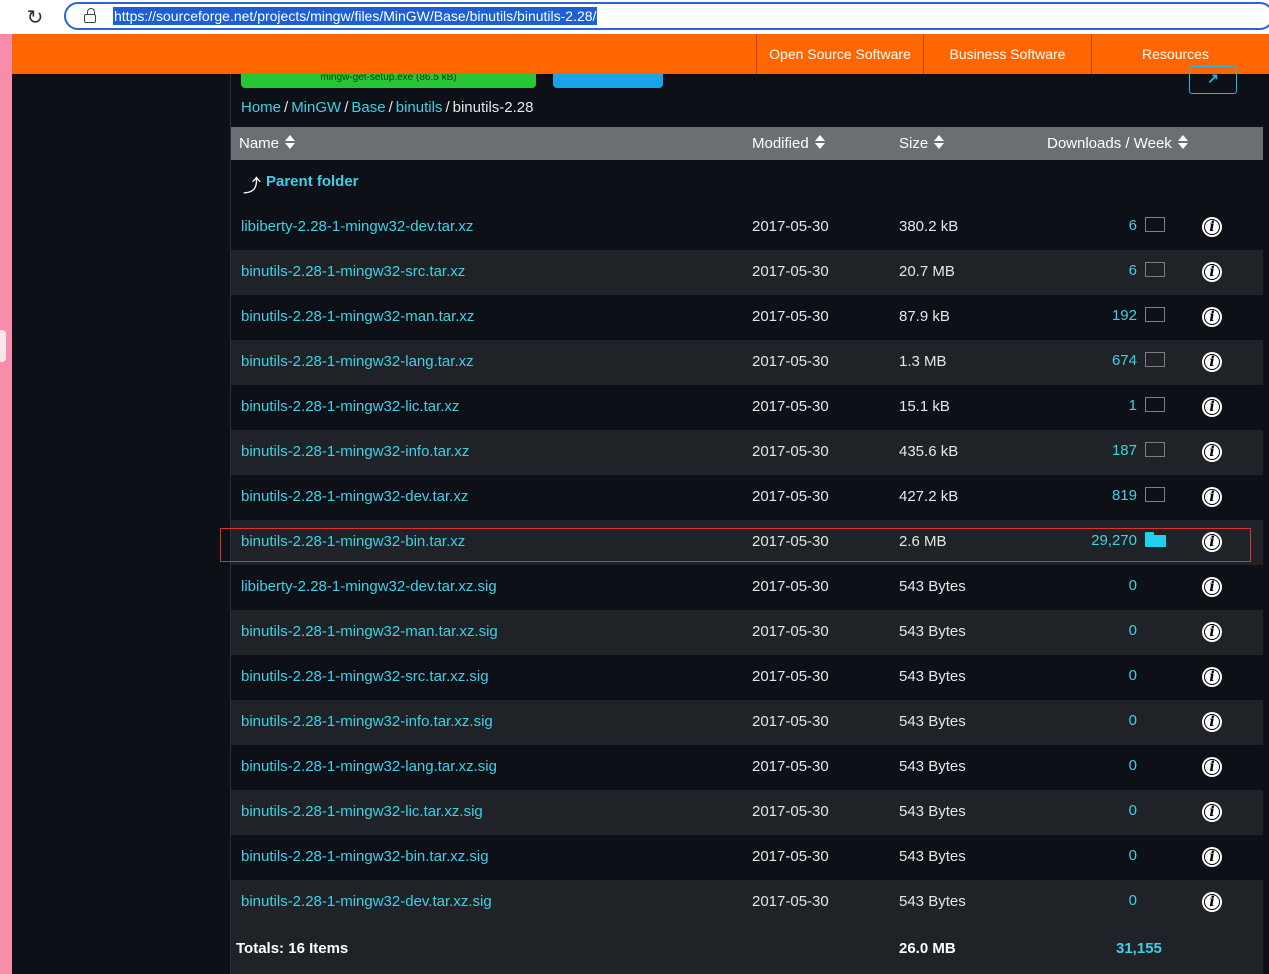 The height and width of the screenshot is (974, 1269). What do you see at coordinates (369, 631) in the screenshot?
I see `file-link: binutils-2.28-1-mingw32-man.tar.xz.sig` at bounding box center [369, 631].